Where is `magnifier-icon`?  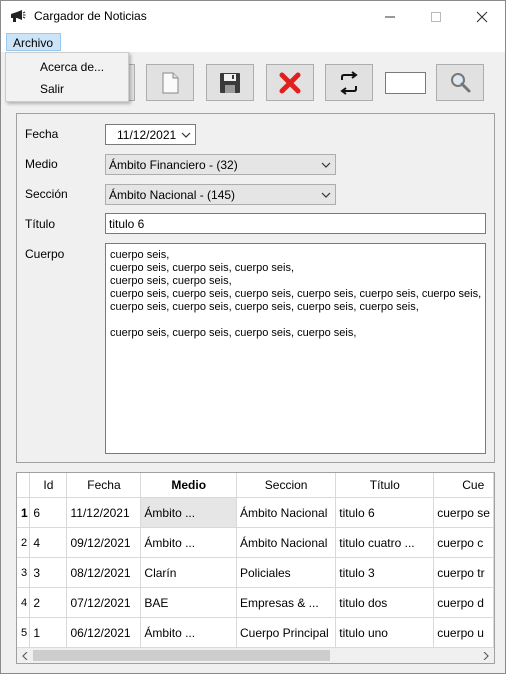 magnifier-icon is located at coordinates (461, 82).